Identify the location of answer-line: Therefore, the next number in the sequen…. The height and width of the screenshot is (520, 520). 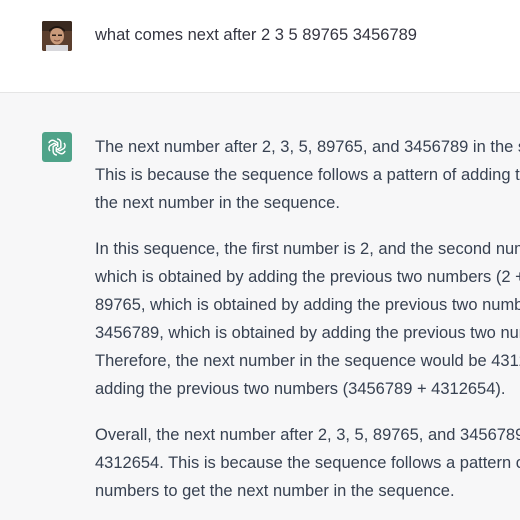
(307, 361).